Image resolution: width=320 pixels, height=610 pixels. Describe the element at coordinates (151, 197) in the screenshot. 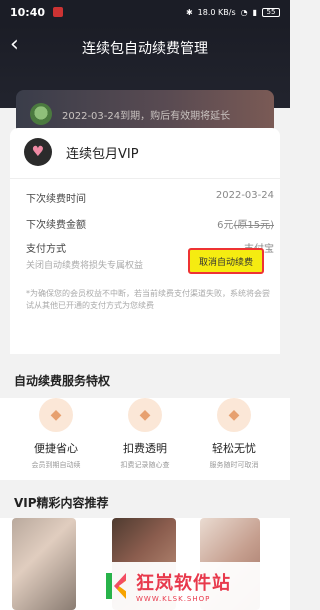

I see `next-renewal-date-row: 下次续费时间 2022-03-24` at that location.